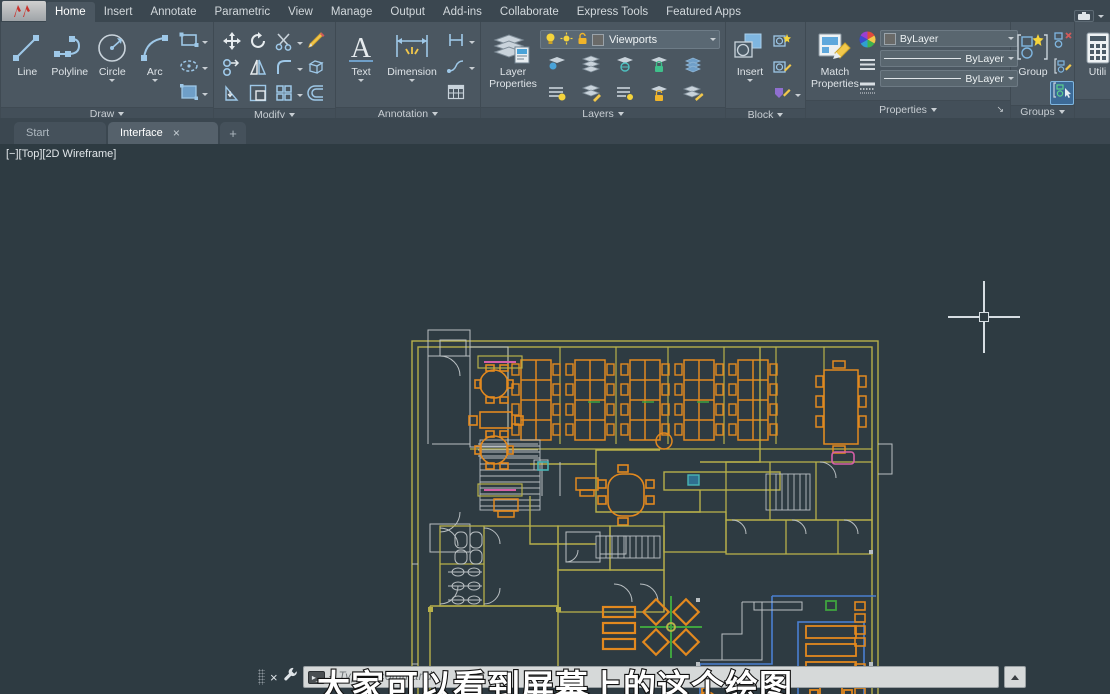 Image resolution: width=1110 pixels, height=694 pixels. What do you see at coordinates (173, 12) in the screenshot?
I see `ribbon-tab-annotate: Annotate` at bounding box center [173, 12].